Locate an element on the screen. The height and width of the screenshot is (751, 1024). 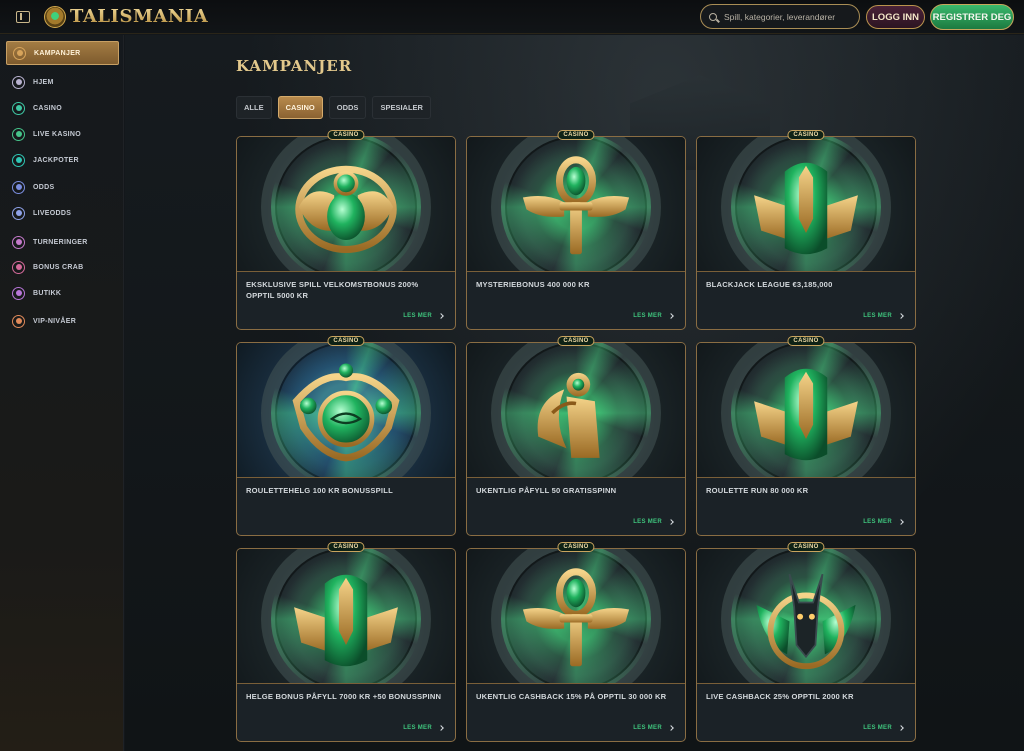
shop-icon is located at coordinates (18, 293).